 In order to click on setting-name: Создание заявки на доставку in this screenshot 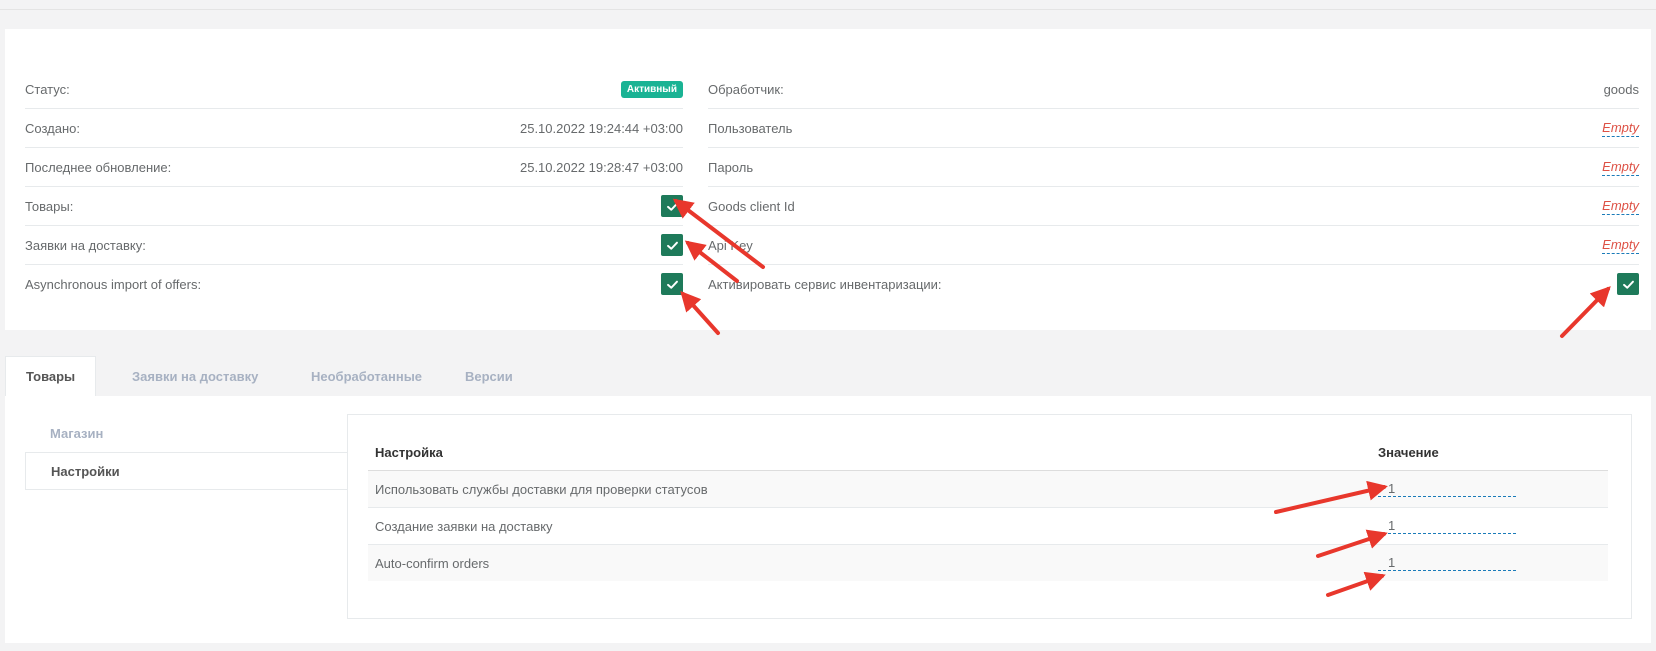, I will do `click(464, 526)`.